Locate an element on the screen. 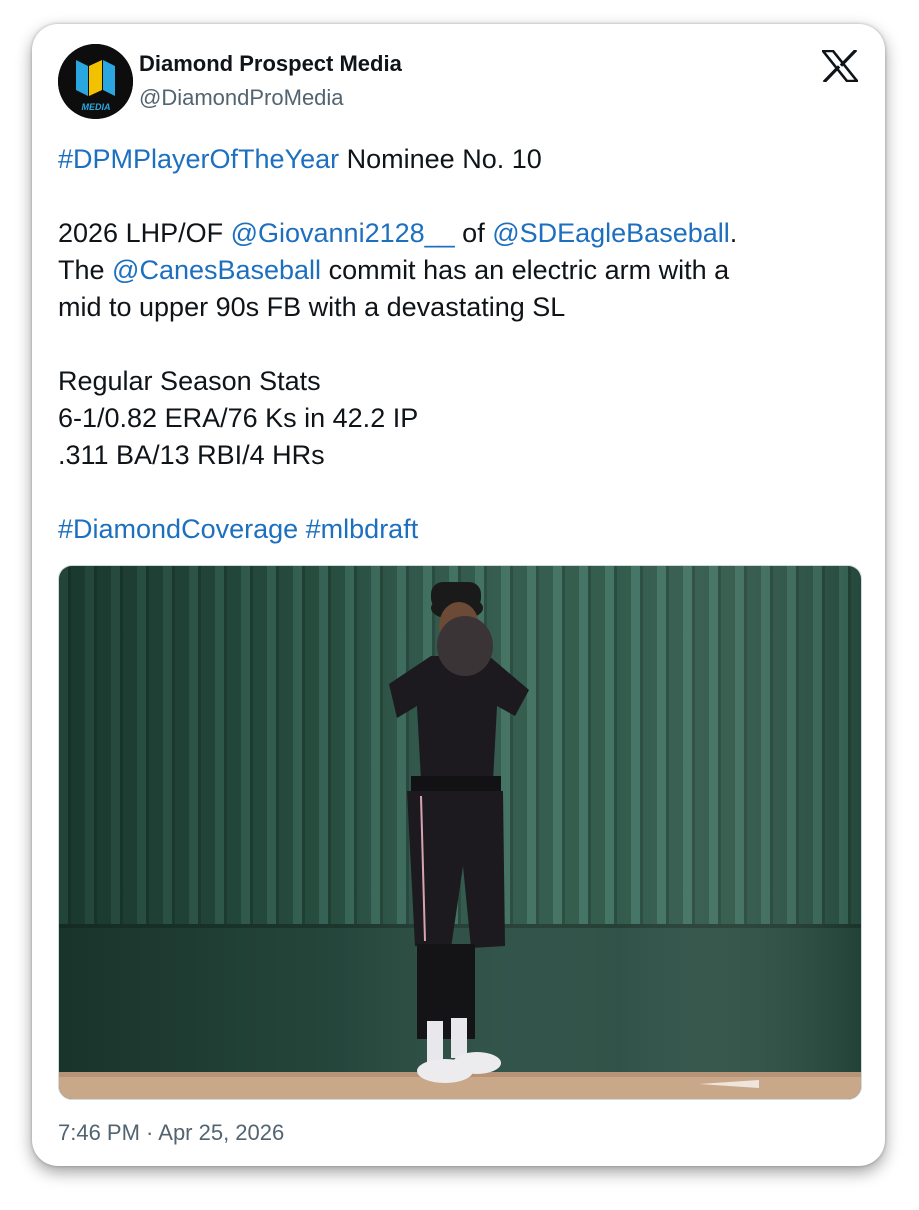 This screenshot has height=1210, width=919. tweet-line-2-suffix: . is located at coordinates (733, 233).